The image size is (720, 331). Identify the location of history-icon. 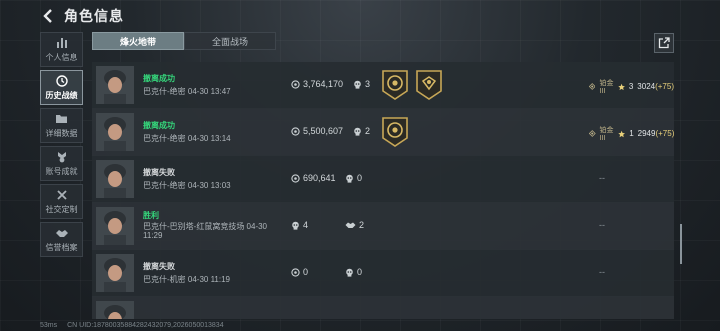
(62, 80).